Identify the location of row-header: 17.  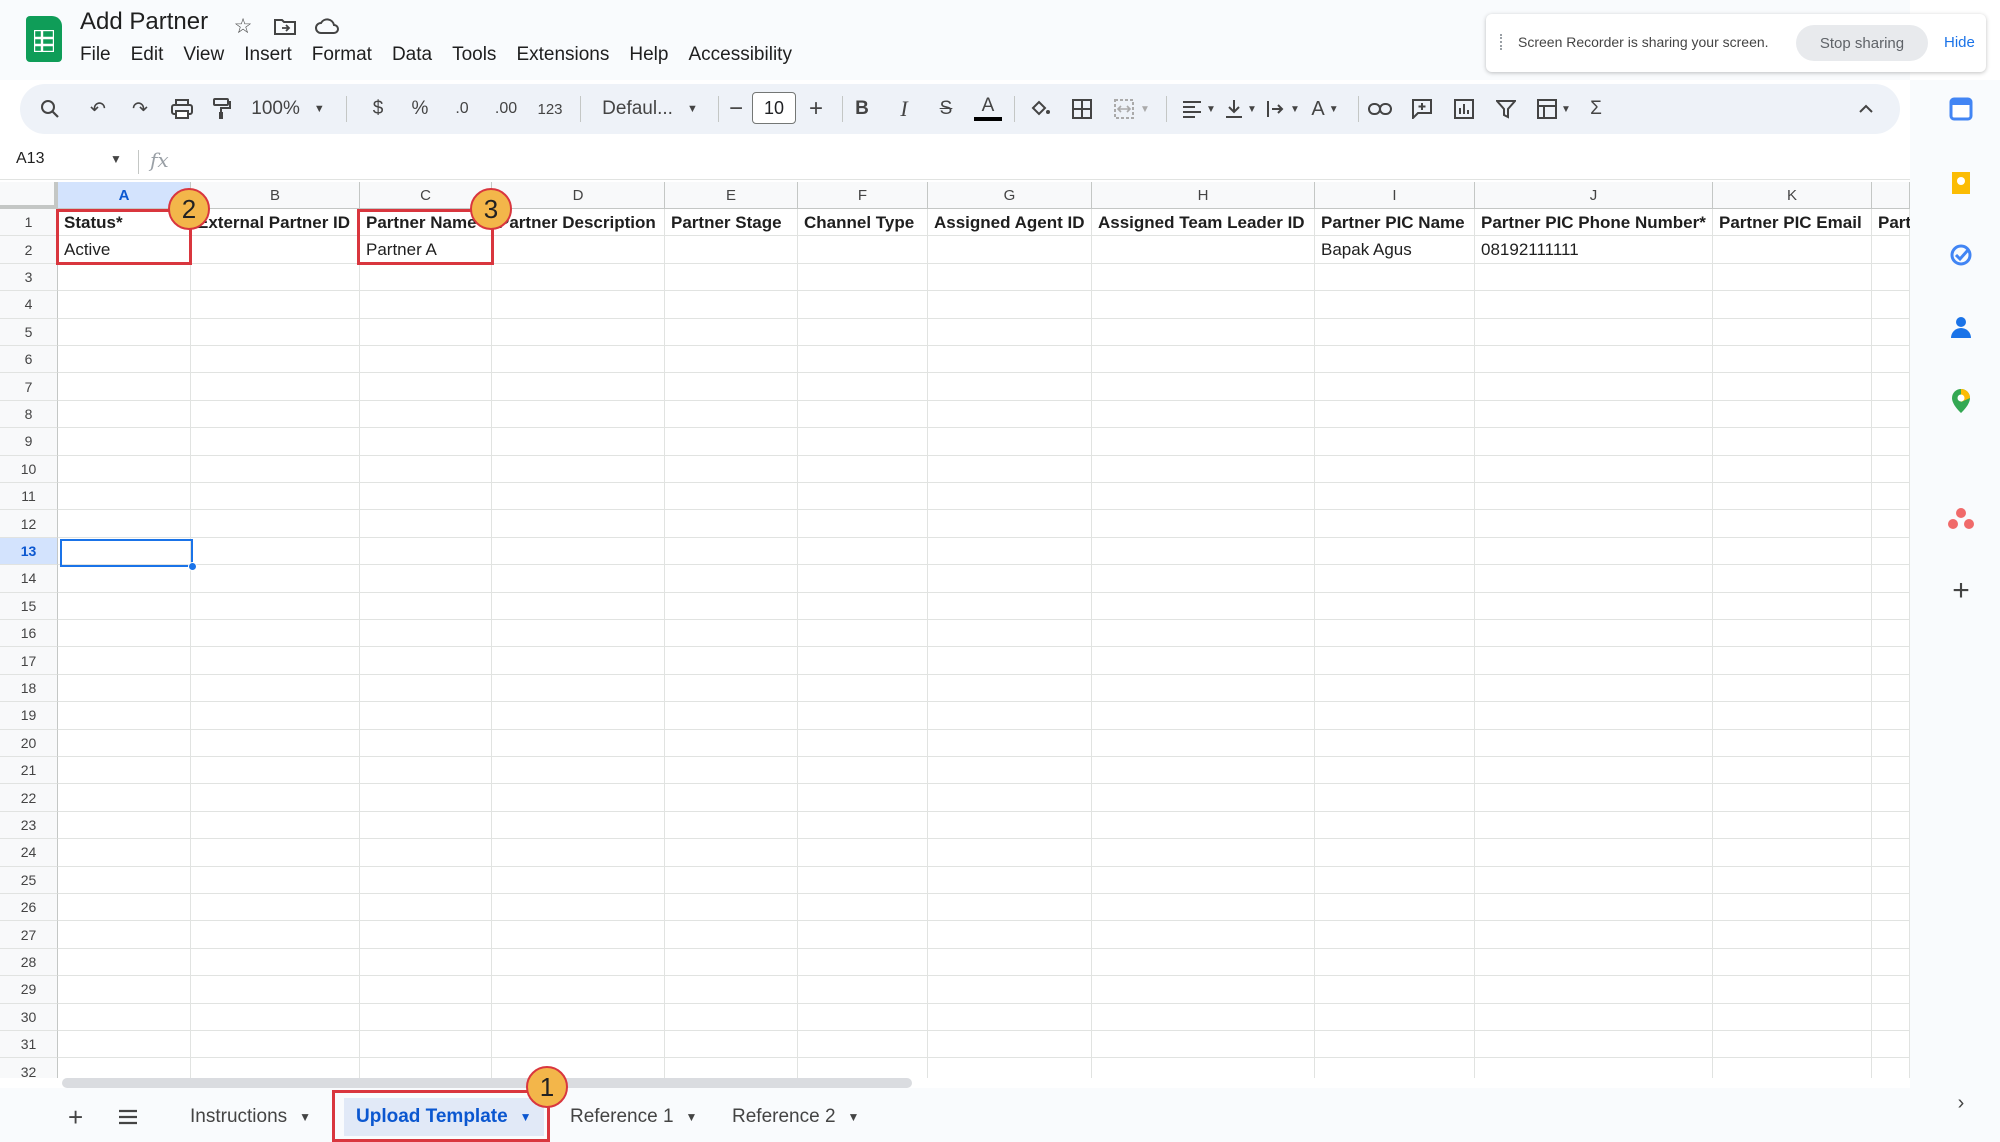
(29, 661).